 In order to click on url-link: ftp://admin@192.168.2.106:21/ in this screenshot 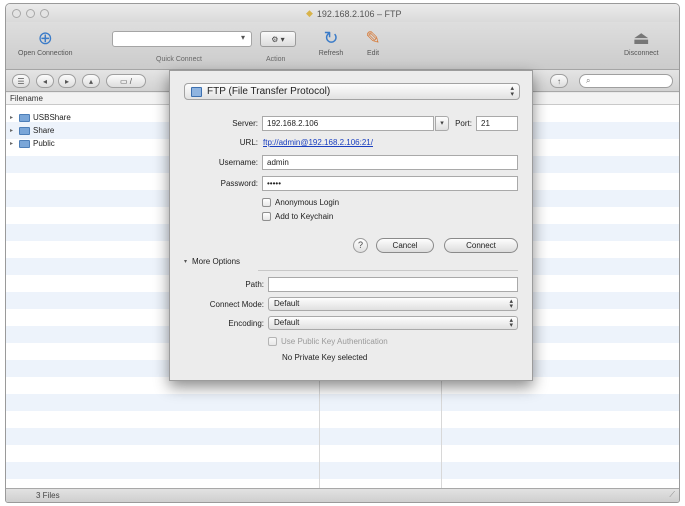, I will do `click(318, 142)`.